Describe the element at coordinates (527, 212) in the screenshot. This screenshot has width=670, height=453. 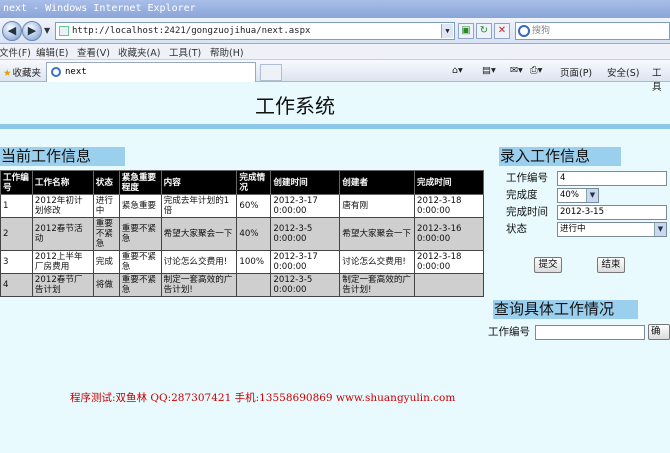
I see `done-time-label: 完成时间` at that location.